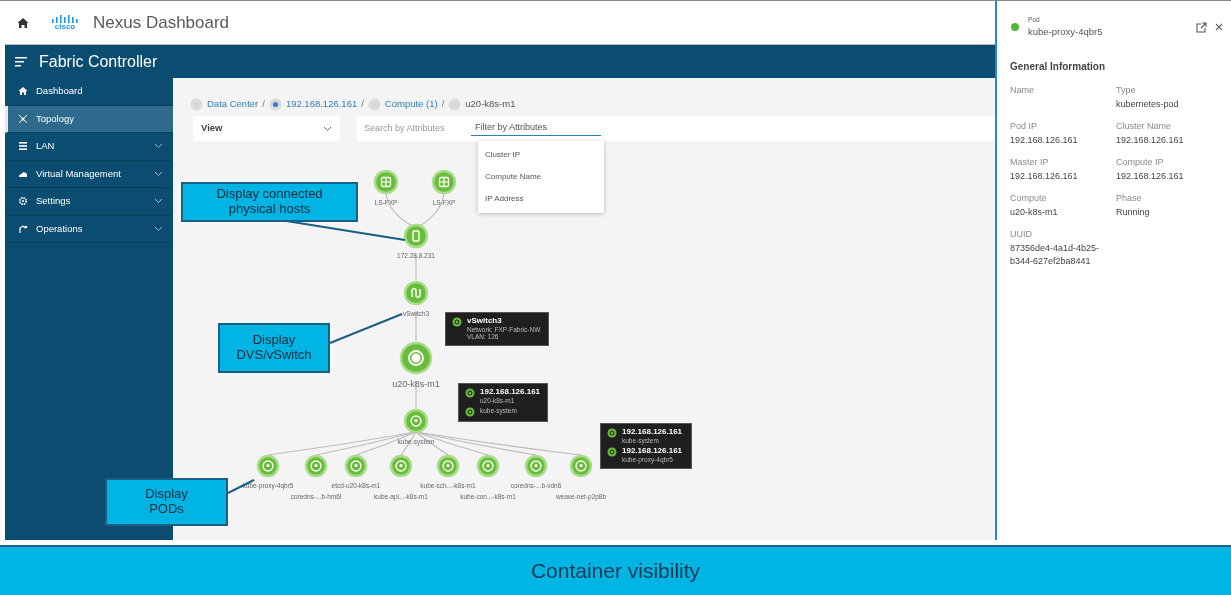 This screenshot has width=1231, height=595. What do you see at coordinates (1029, 198) in the screenshot?
I see `field-label: Compute` at bounding box center [1029, 198].